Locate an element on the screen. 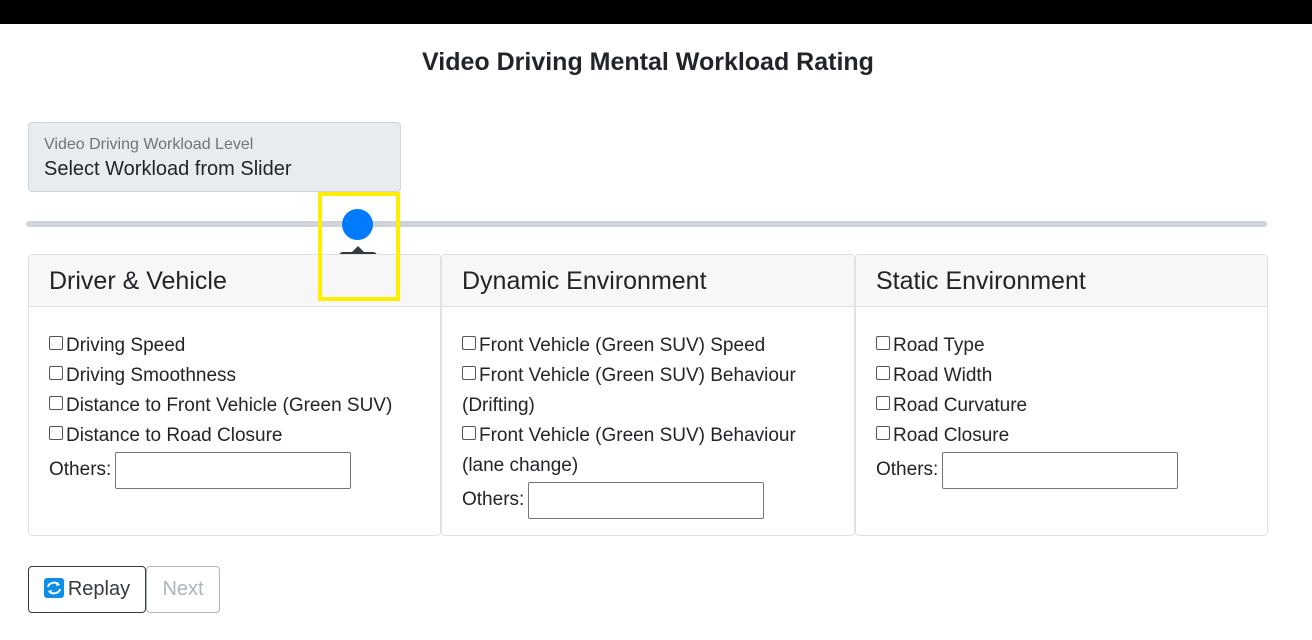 The width and height of the screenshot is (1312, 640). option-driving-speed: Driving Speed is located at coordinates (234, 346).